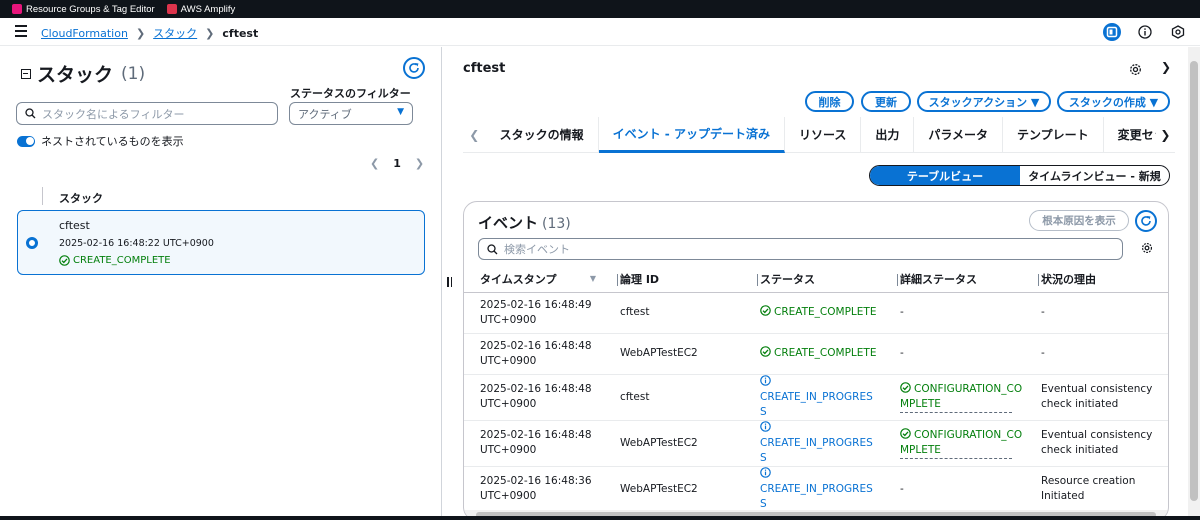 Image resolution: width=1200 pixels, height=520 pixels. What do you see at coordinates (149, 33) in the screenshot?
I see `breadcrumb: CloudFormation ❯ スタック ❯ cftest` at bounding box center [149, 33].